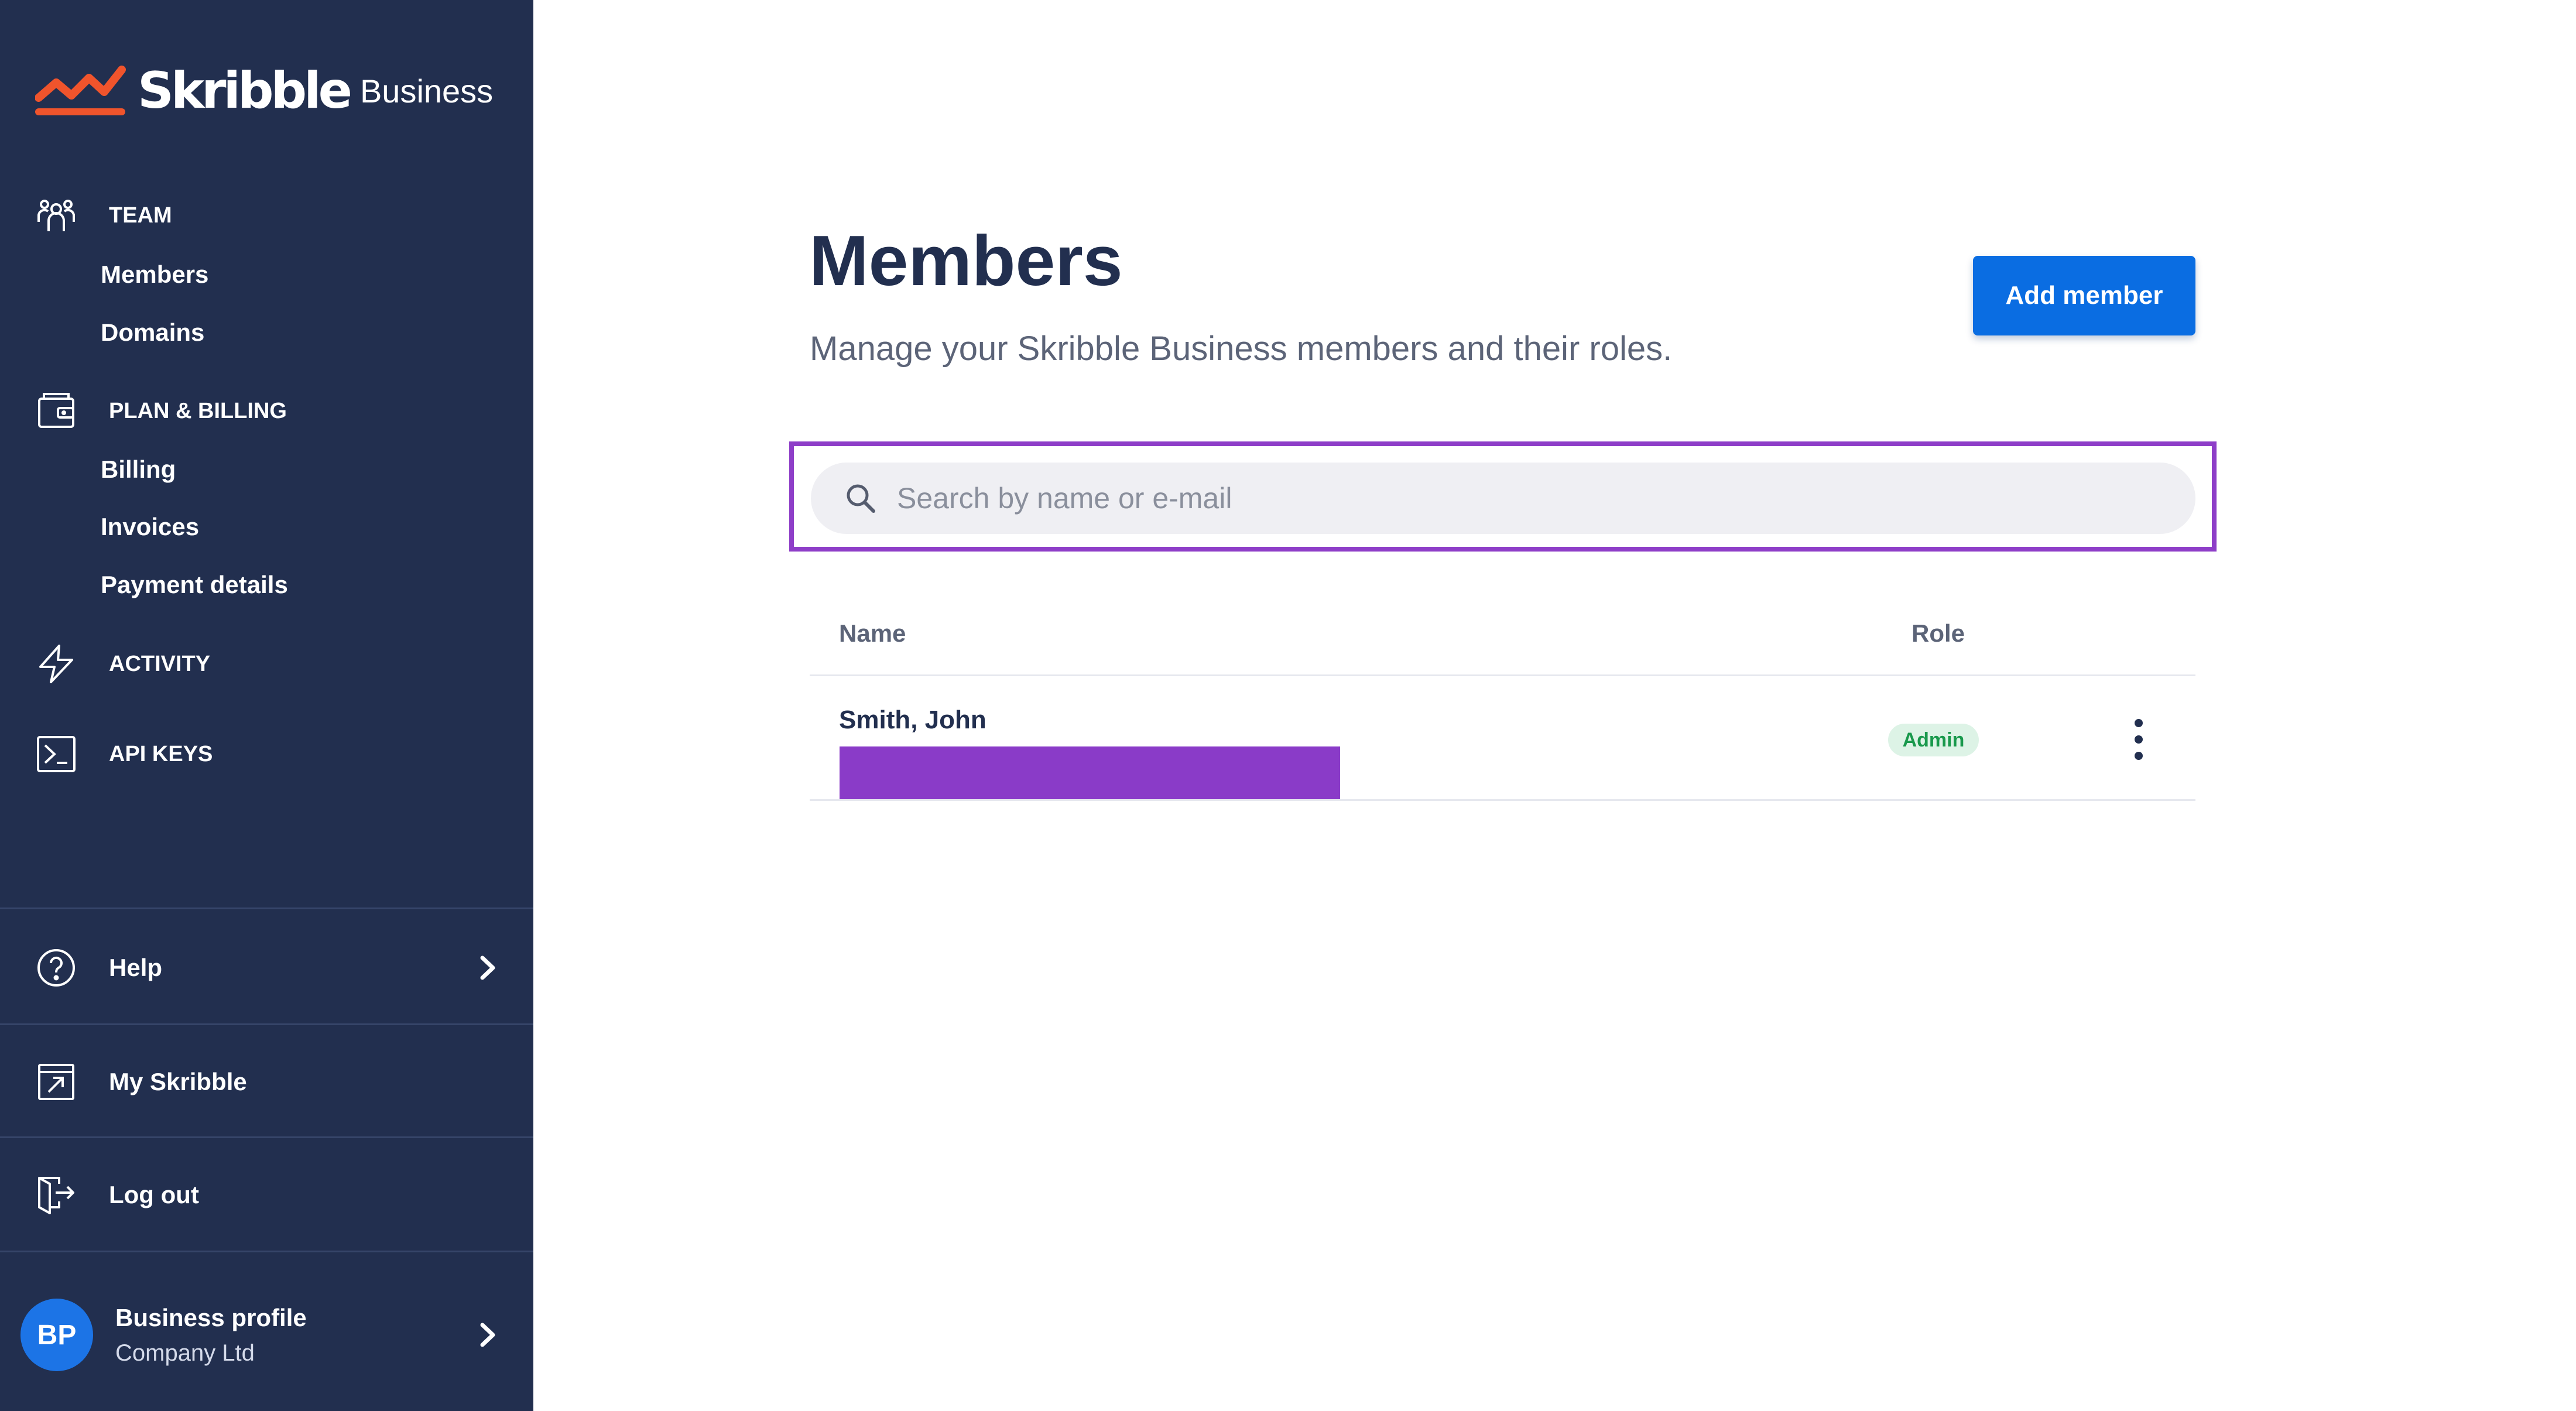 This screenshot has width=2576, height=1411. I want to click on search-icon, so click(861, 498).